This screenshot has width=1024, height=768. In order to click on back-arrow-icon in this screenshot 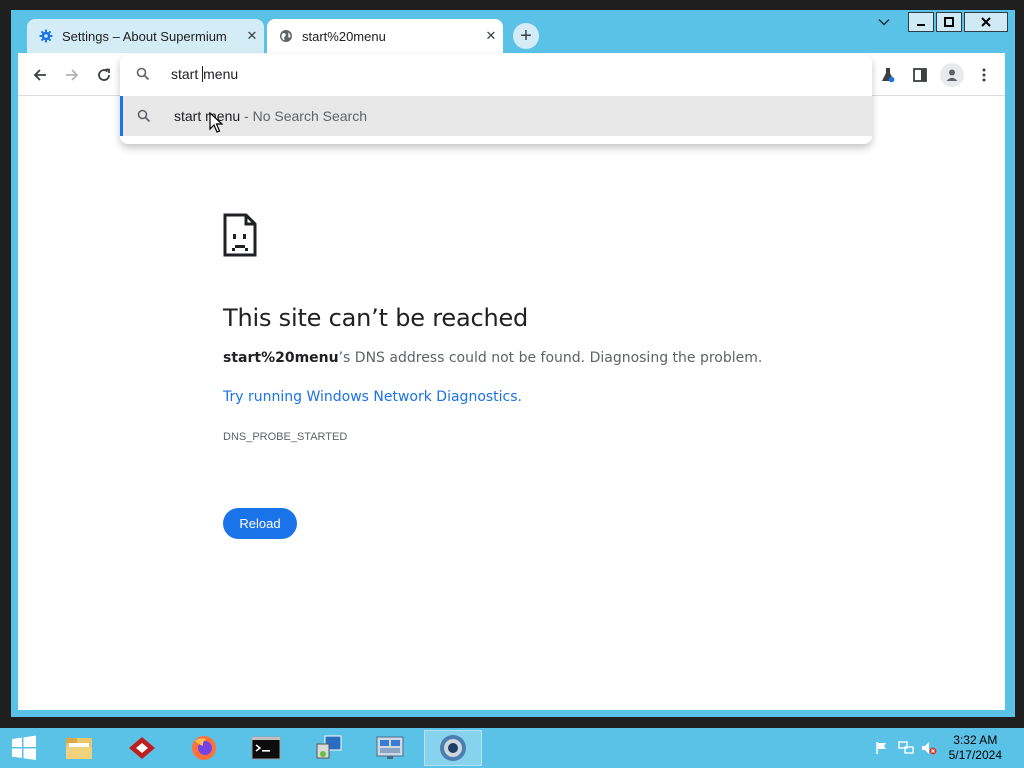, I will do `click(39, 75)`.